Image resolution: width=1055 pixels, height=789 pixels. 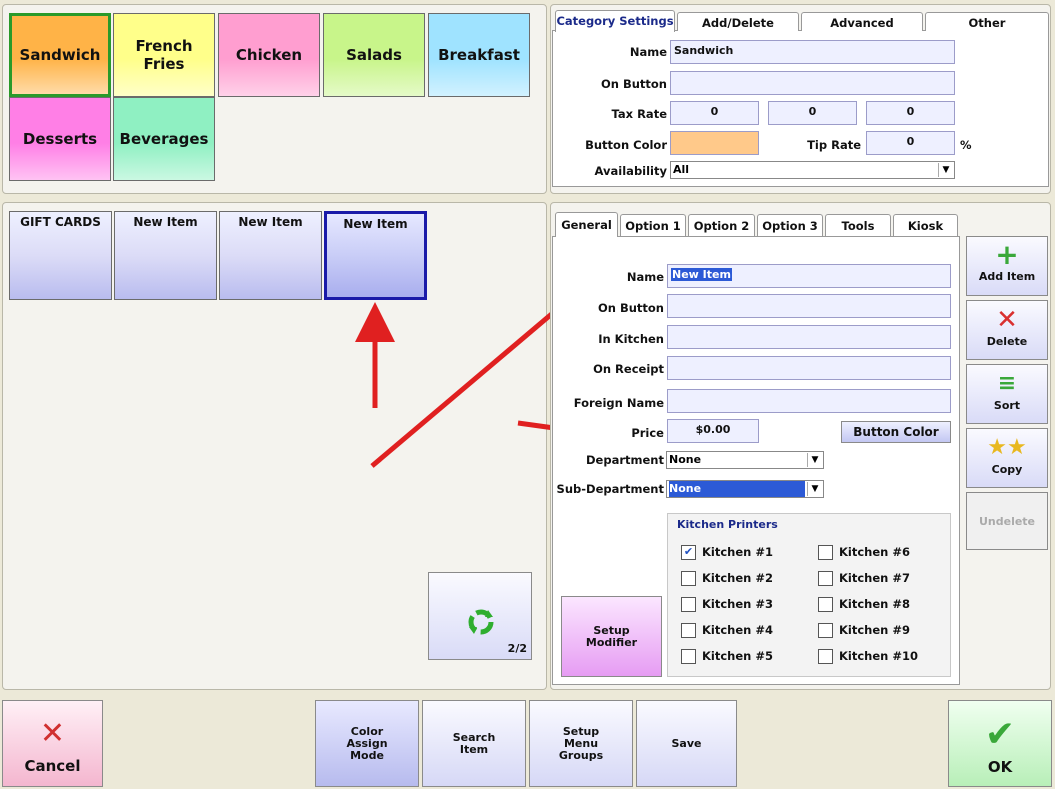 I want to click on category-button-sandwich: Sandwich, so click(x=60, y=55).